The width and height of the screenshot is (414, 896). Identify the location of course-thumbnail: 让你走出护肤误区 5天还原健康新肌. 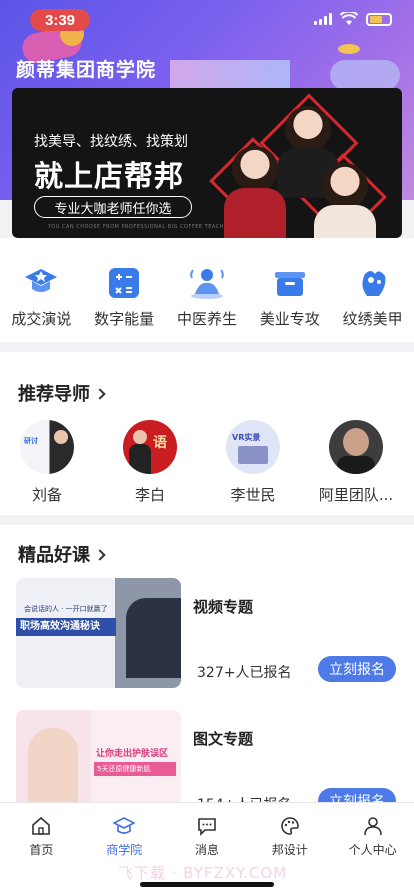
(98, 762).